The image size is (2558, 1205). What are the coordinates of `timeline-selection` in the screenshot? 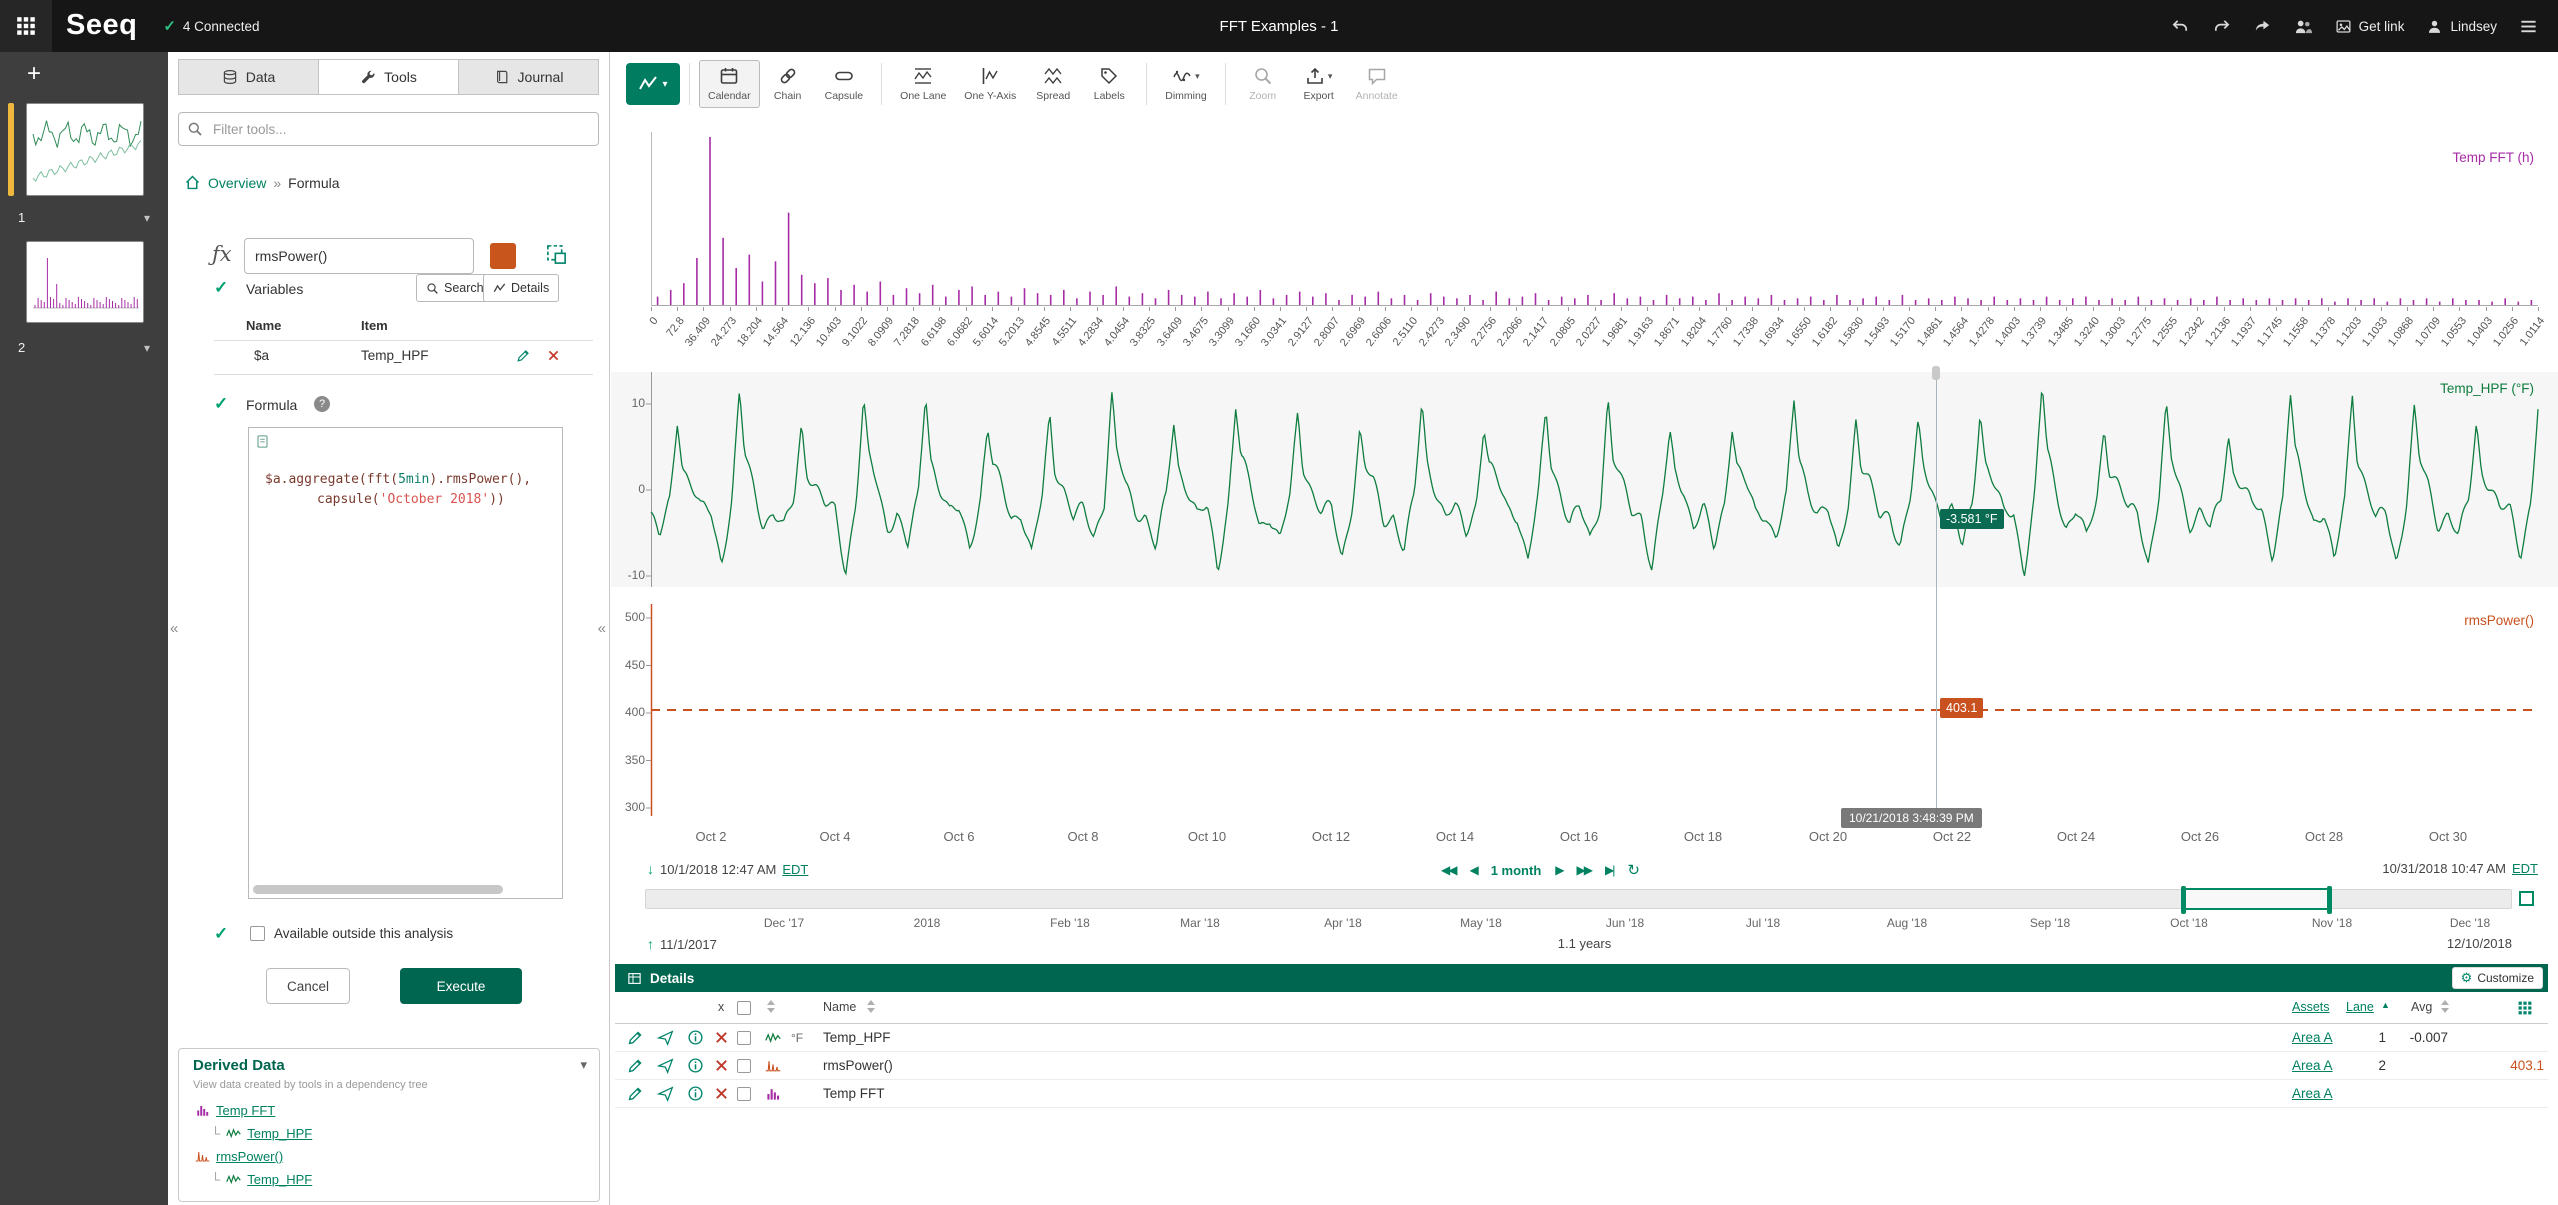 It's located at (2256, 900).